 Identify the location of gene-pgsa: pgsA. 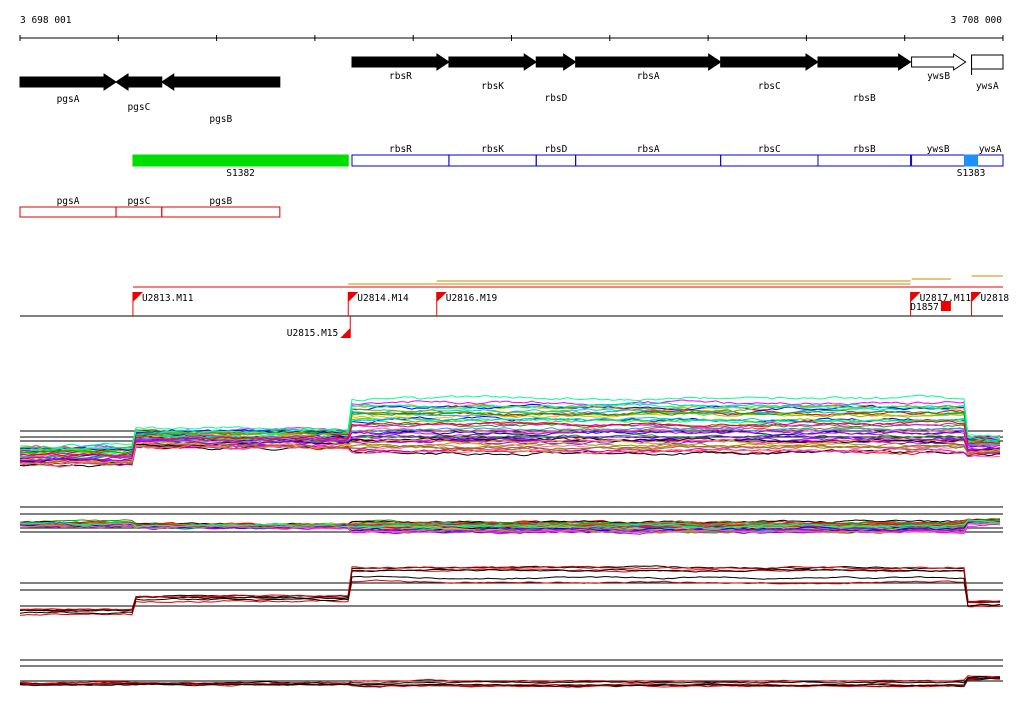
(68, 89).